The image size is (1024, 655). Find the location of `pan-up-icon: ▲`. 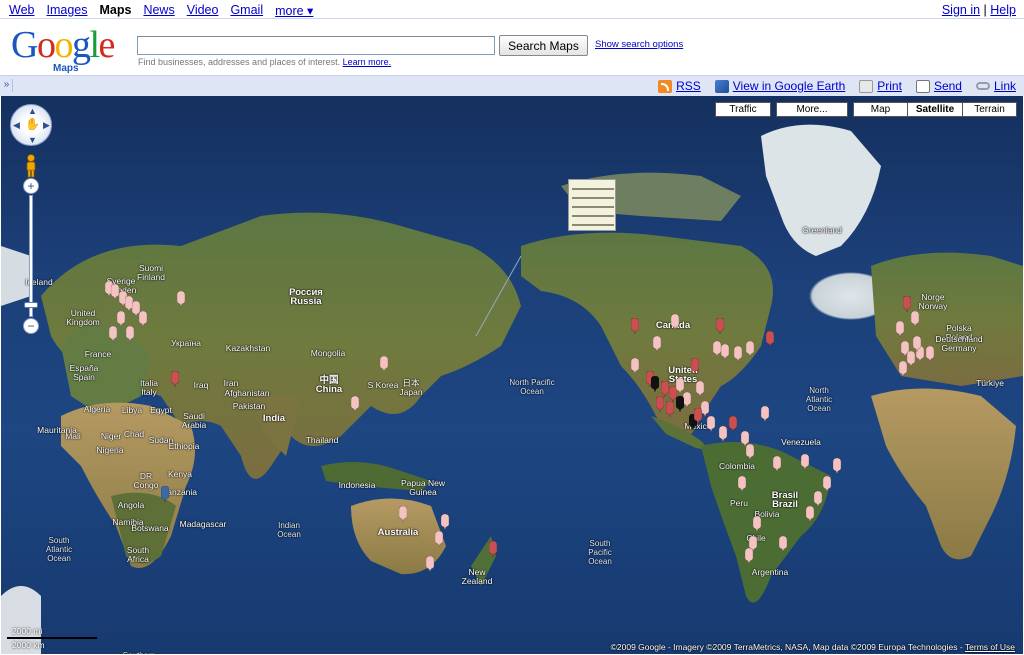

pan-up-icon: ▲ is located at coordinates (32, 111).